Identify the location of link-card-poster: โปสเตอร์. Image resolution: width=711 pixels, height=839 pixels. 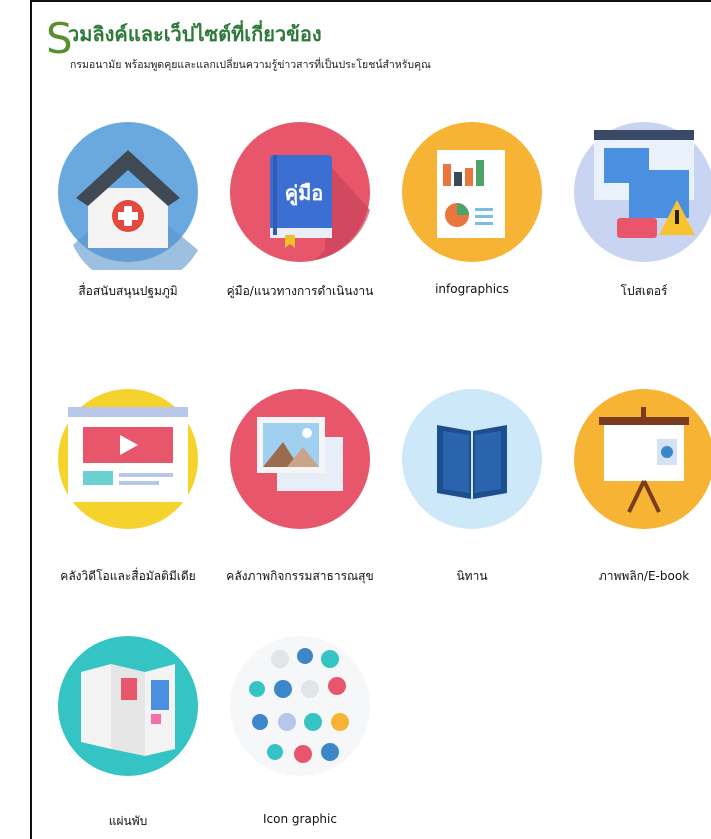
(635, 210).